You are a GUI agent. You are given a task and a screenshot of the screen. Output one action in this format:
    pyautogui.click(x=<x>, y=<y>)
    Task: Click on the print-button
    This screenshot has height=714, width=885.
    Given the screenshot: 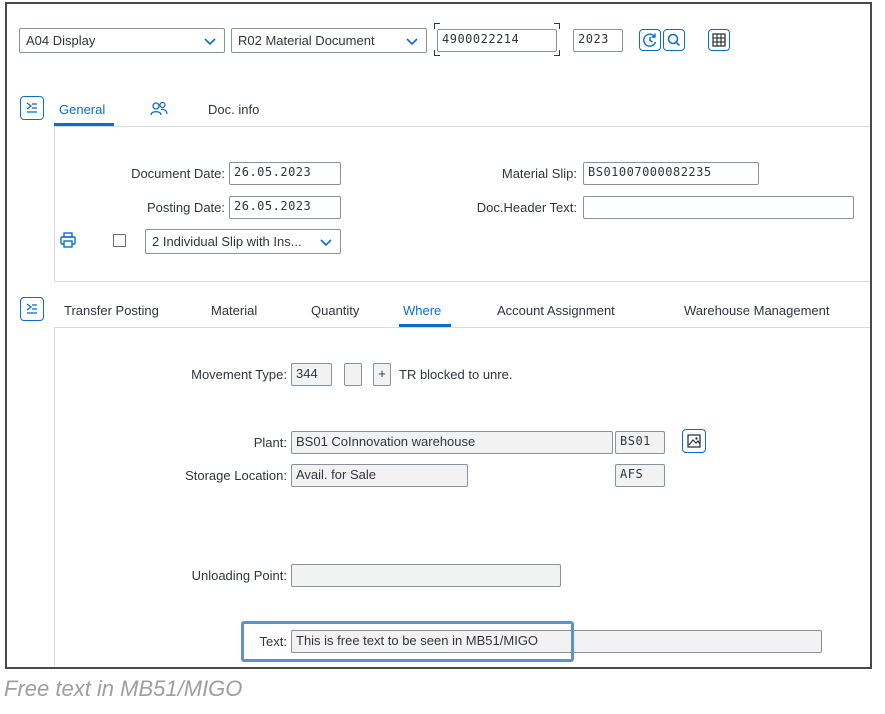 What is the action you would take?
    pyautogui.click(x=68, y=242)
    